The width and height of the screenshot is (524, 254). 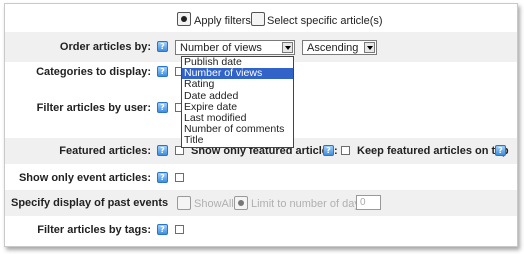 I want to click on order-option-title: Title, so click(x=237, y=140).